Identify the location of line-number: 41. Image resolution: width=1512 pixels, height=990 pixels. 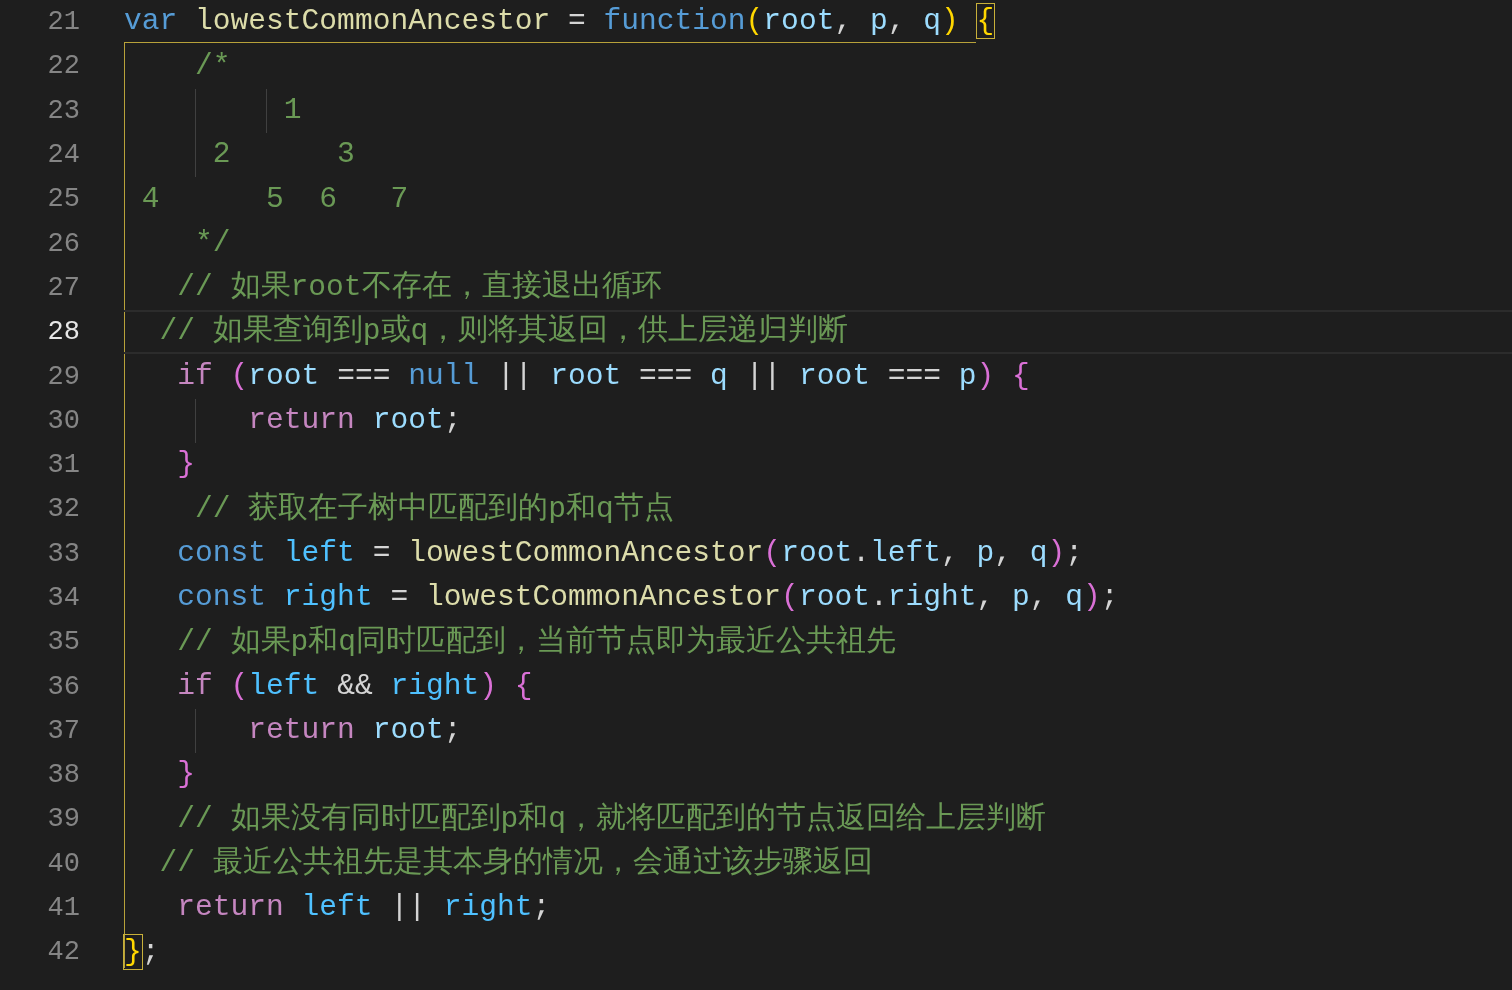
(63, 908).